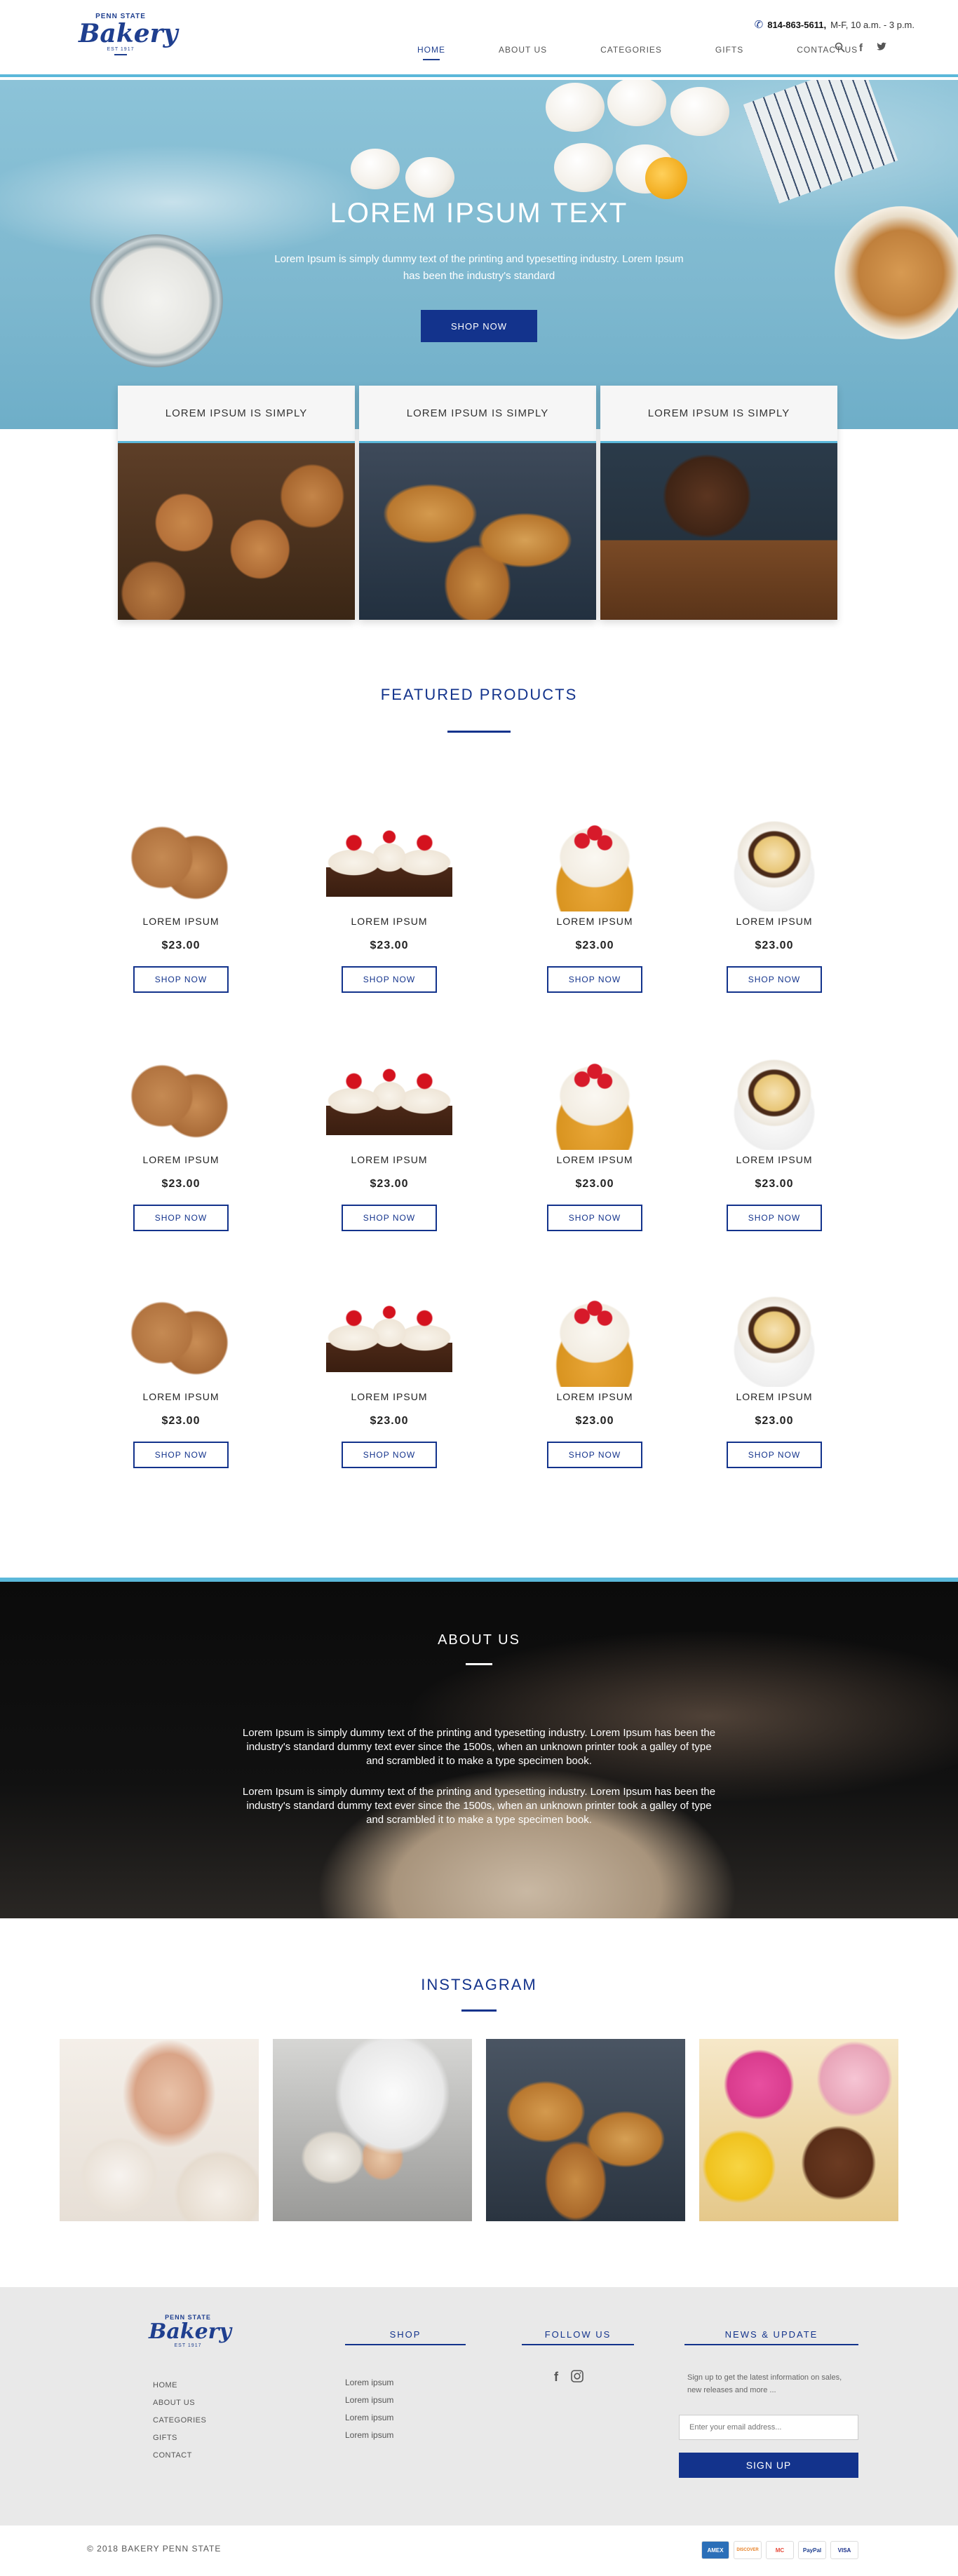  I want to click on instagram-photo-piping-cupcakes, so click(159, 2130).